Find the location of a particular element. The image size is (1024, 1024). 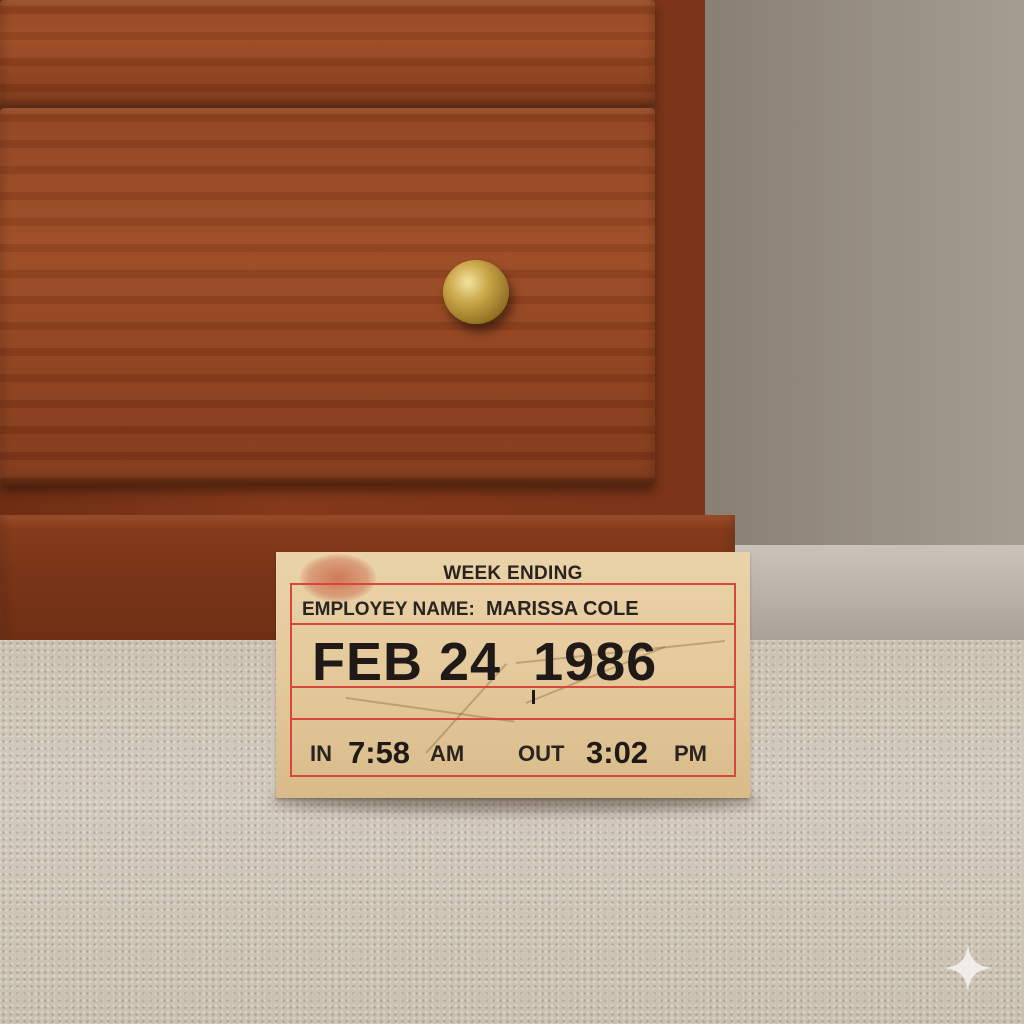

employee-name-label: EMPLOYEY NAME: is located at coordinates (388, 609).